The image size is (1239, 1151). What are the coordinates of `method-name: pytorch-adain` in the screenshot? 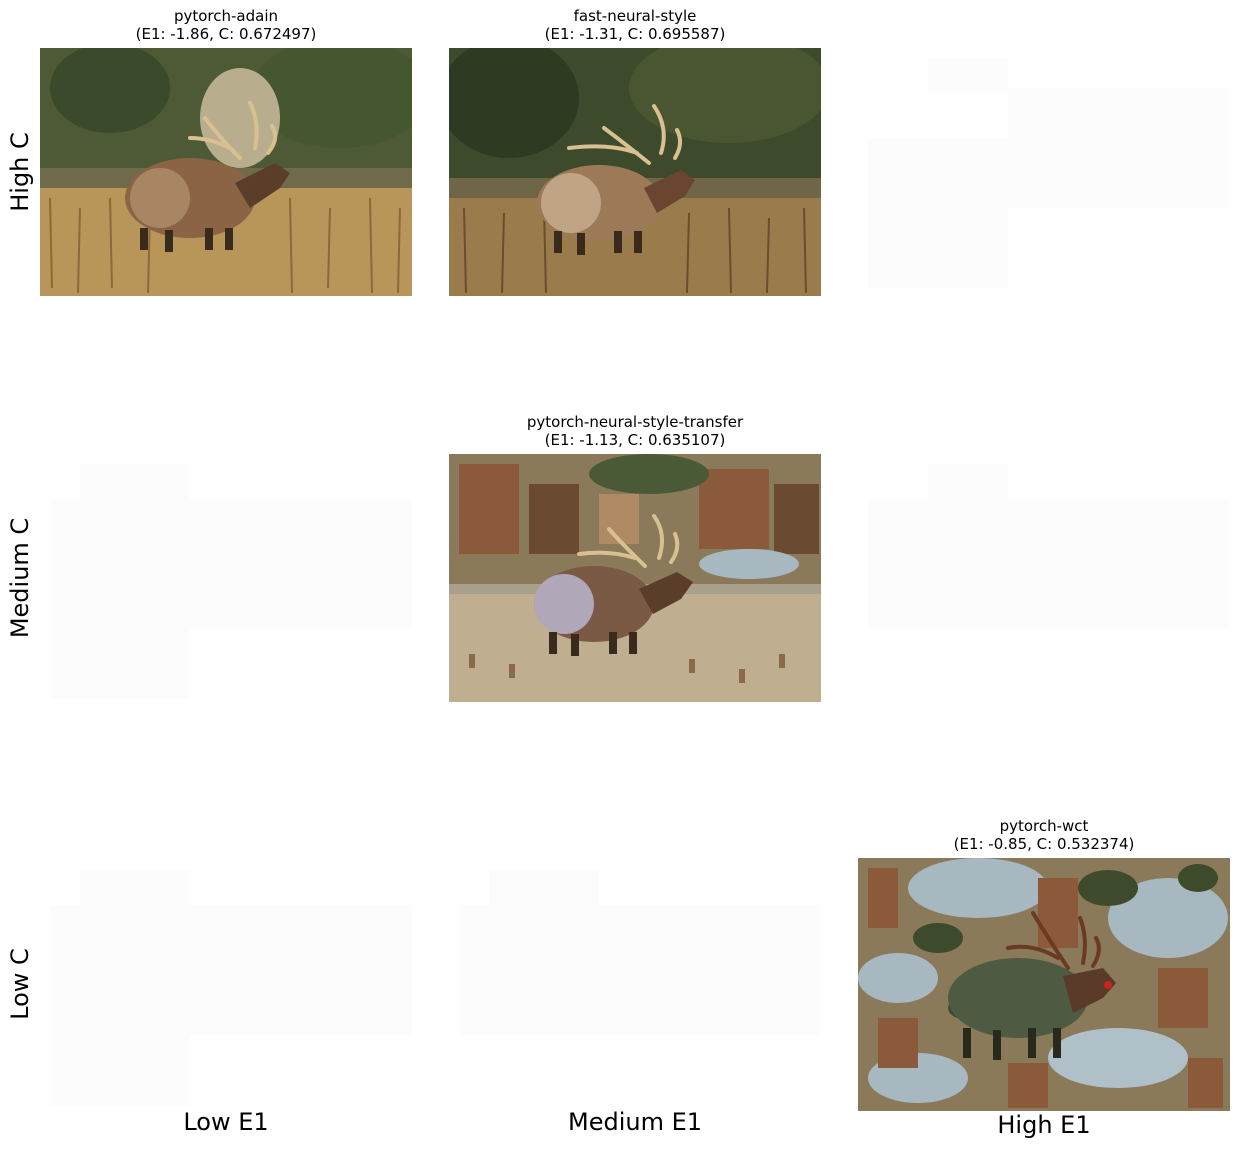 It's located at (226, 16).